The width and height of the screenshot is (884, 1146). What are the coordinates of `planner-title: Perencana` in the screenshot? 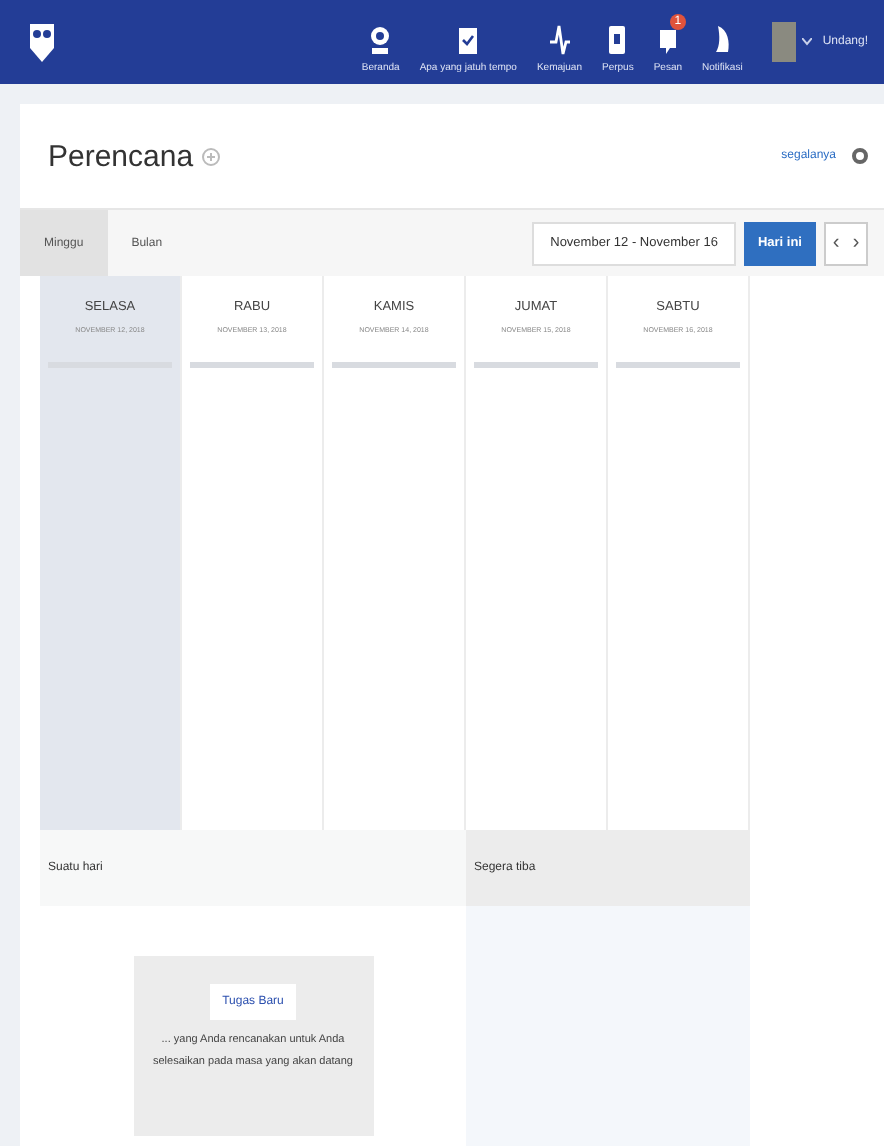 It's located at (121, 156).